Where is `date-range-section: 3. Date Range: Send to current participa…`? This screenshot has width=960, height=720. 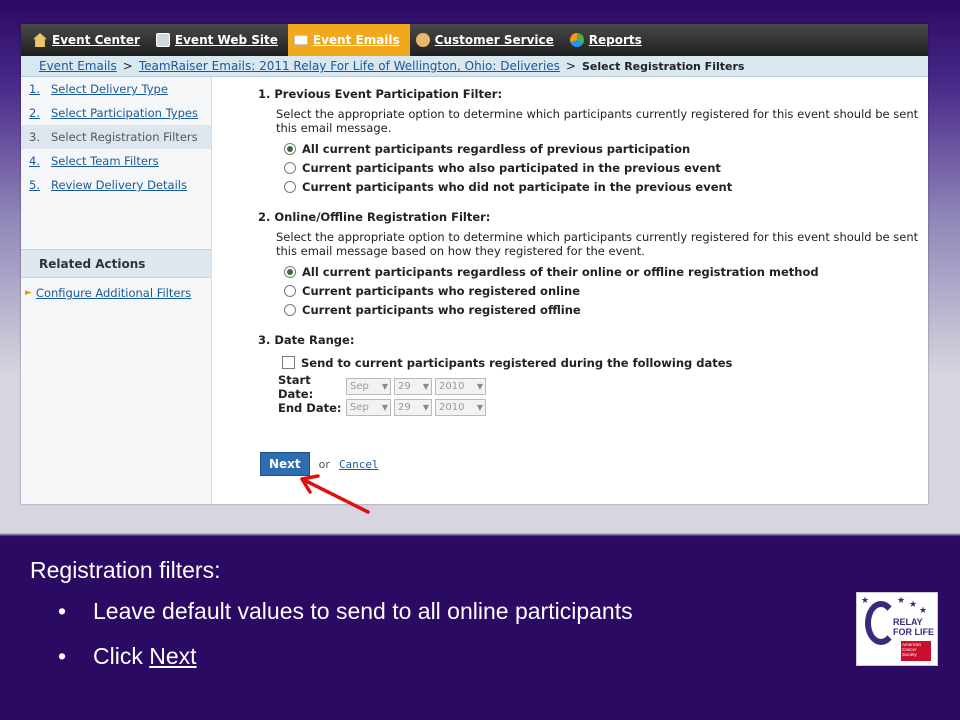
date-range-section: 3. Date Range: Send to current participa… is located at coordinates (593, 375).